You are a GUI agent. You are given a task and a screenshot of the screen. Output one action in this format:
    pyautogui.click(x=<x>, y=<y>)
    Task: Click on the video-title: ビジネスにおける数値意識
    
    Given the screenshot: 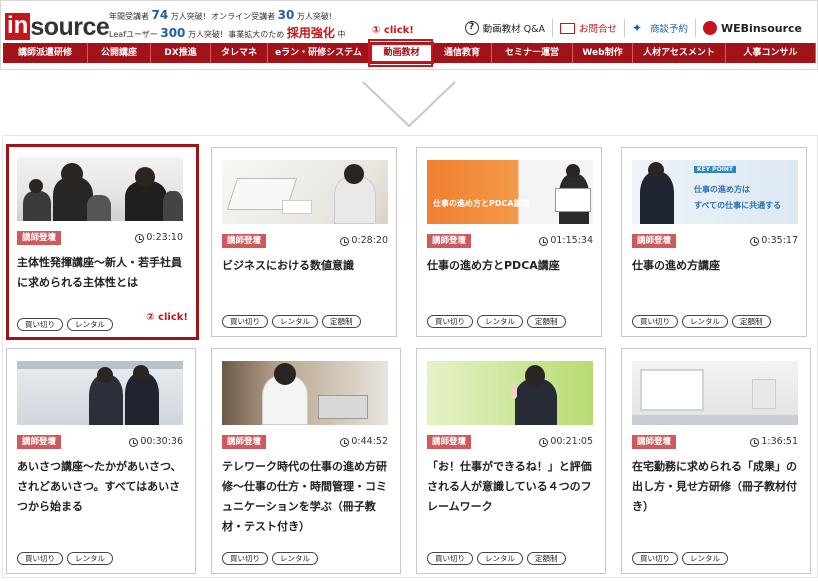 What is the action you would take?
    pyautogui.click(x=306, y=266)
    